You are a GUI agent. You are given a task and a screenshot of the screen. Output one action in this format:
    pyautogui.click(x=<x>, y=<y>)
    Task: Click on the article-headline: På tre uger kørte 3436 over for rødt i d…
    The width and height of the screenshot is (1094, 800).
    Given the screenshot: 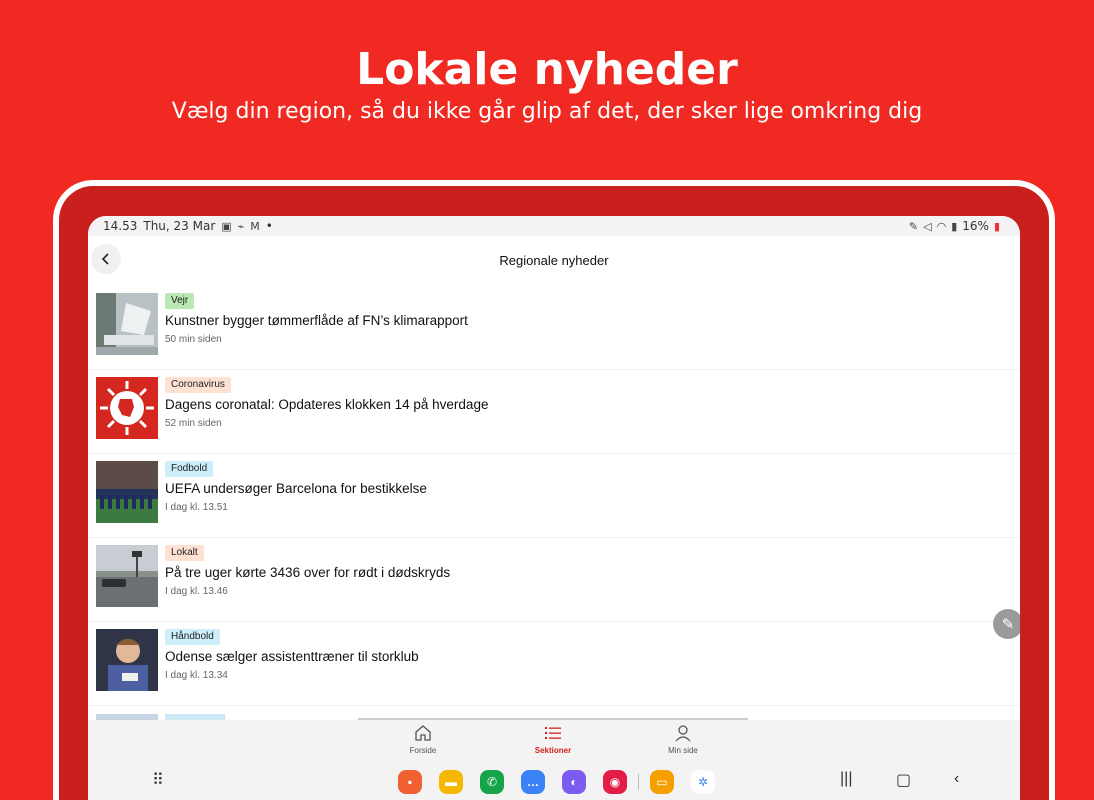 What is the action you would take?
    pyautogui.click(x=307, y=572)
    